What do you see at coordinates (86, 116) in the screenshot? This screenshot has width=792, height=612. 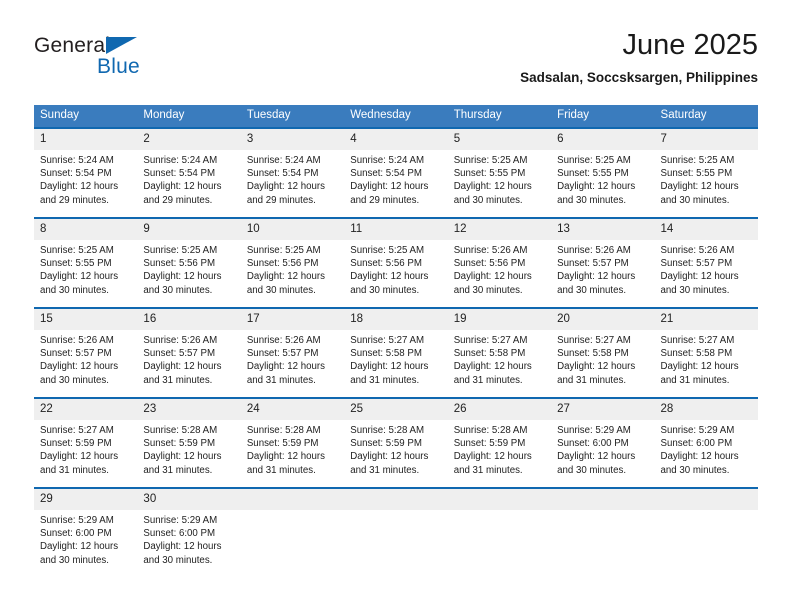 I see `weekday-header-sunday: Sunday` at bounding box center [86, 116].